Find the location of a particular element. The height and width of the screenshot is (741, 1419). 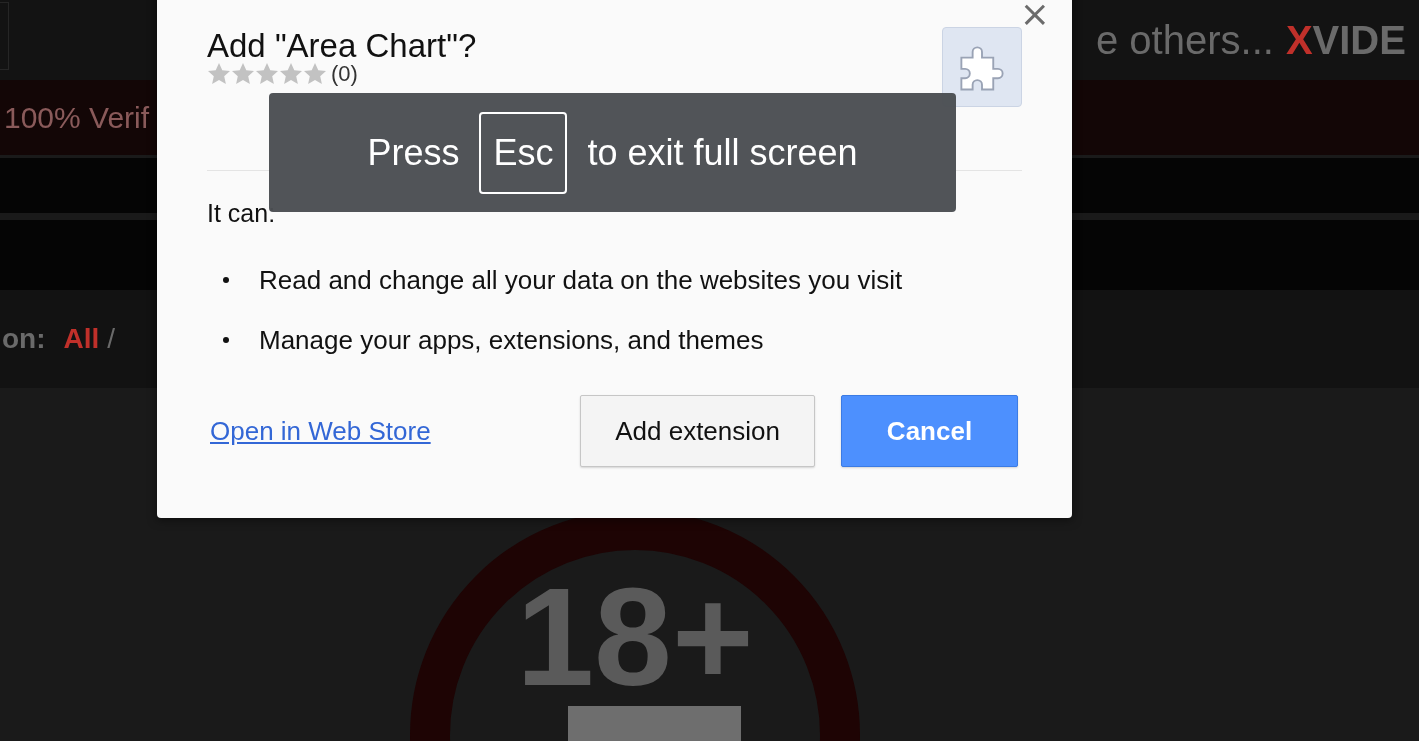

close-button: × is located at coordinates (1034, 16).